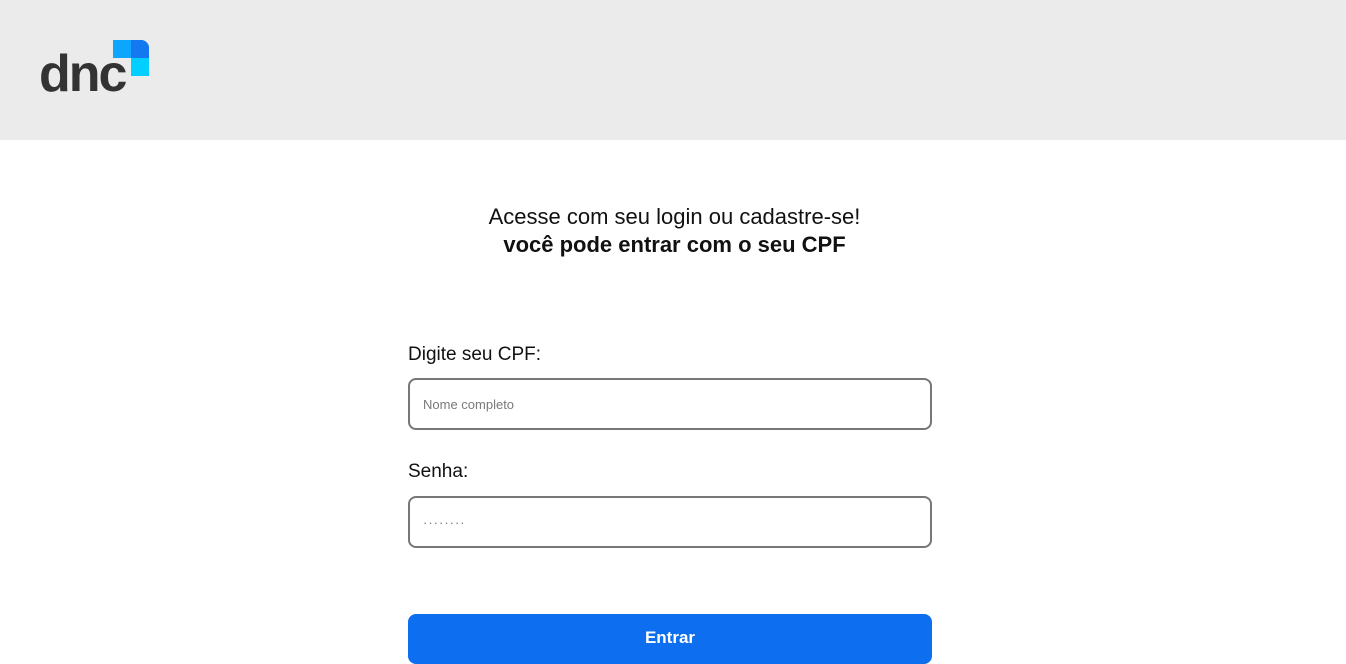 This screenshot has width=1346, height=664. I want to click on login-title: Acesse com seu login ou cadastre-se!, so click(674, 216).